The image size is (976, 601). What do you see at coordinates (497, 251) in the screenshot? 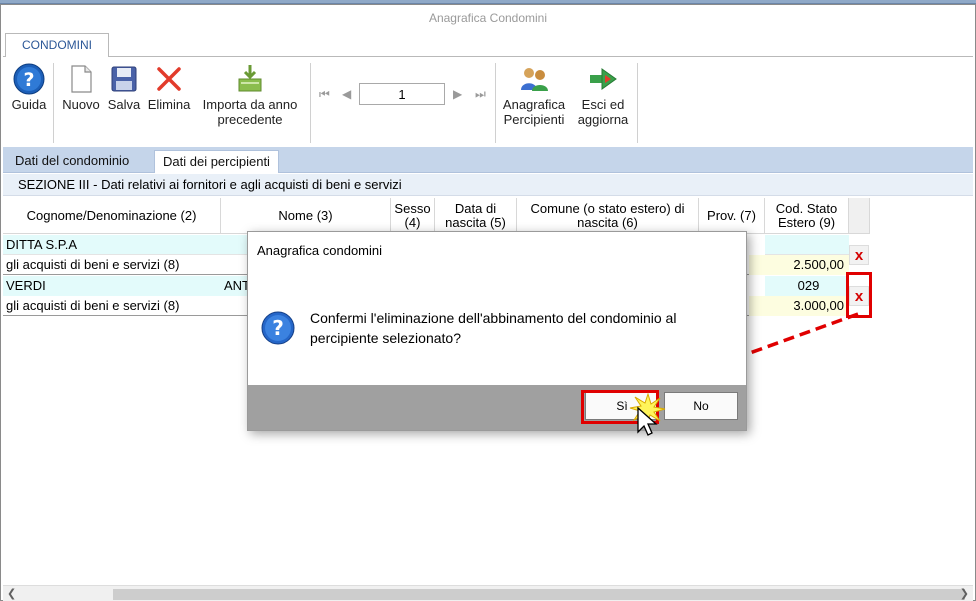
I see `dialog-title: Anagrafica condomini` at bounding box center [497, 251].